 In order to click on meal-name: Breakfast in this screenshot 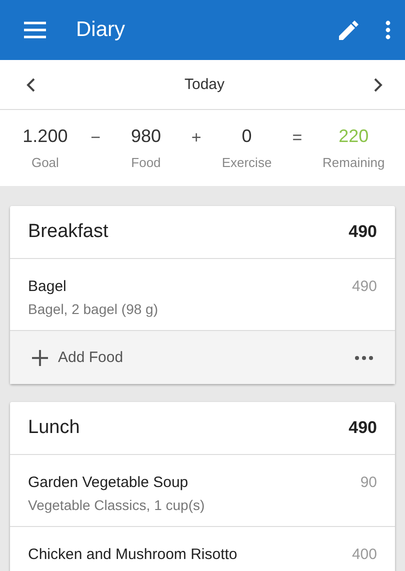, I will do `click(68, 232)`.